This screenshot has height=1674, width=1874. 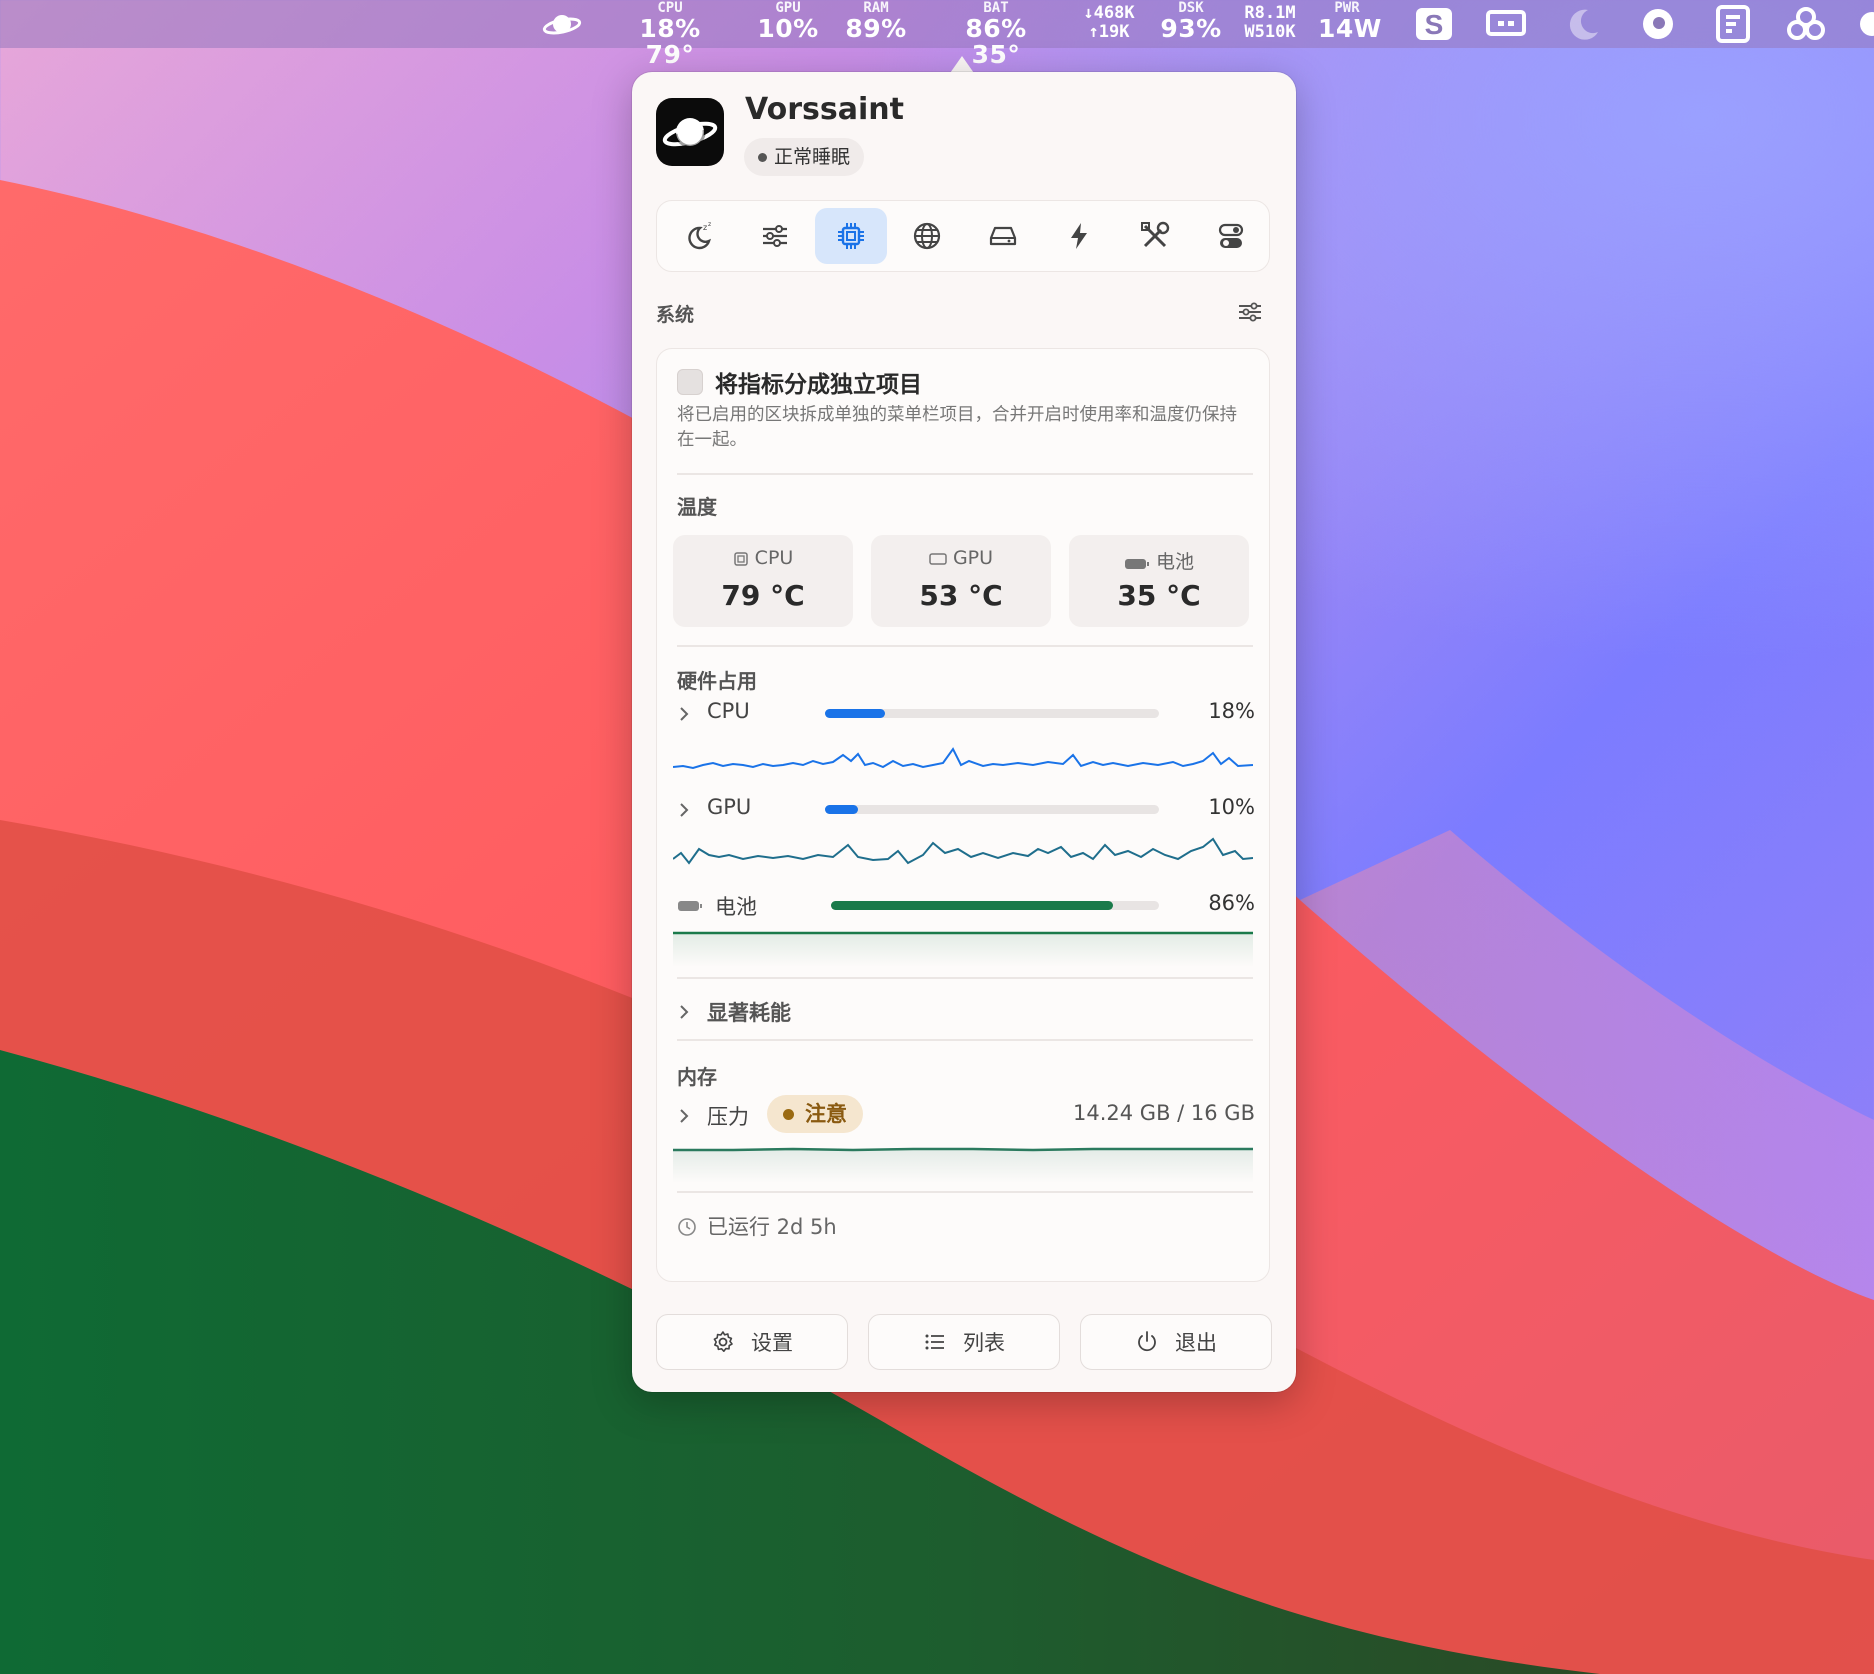 I want to click on quit-button: 退出, so click(x=1176, y=1342).